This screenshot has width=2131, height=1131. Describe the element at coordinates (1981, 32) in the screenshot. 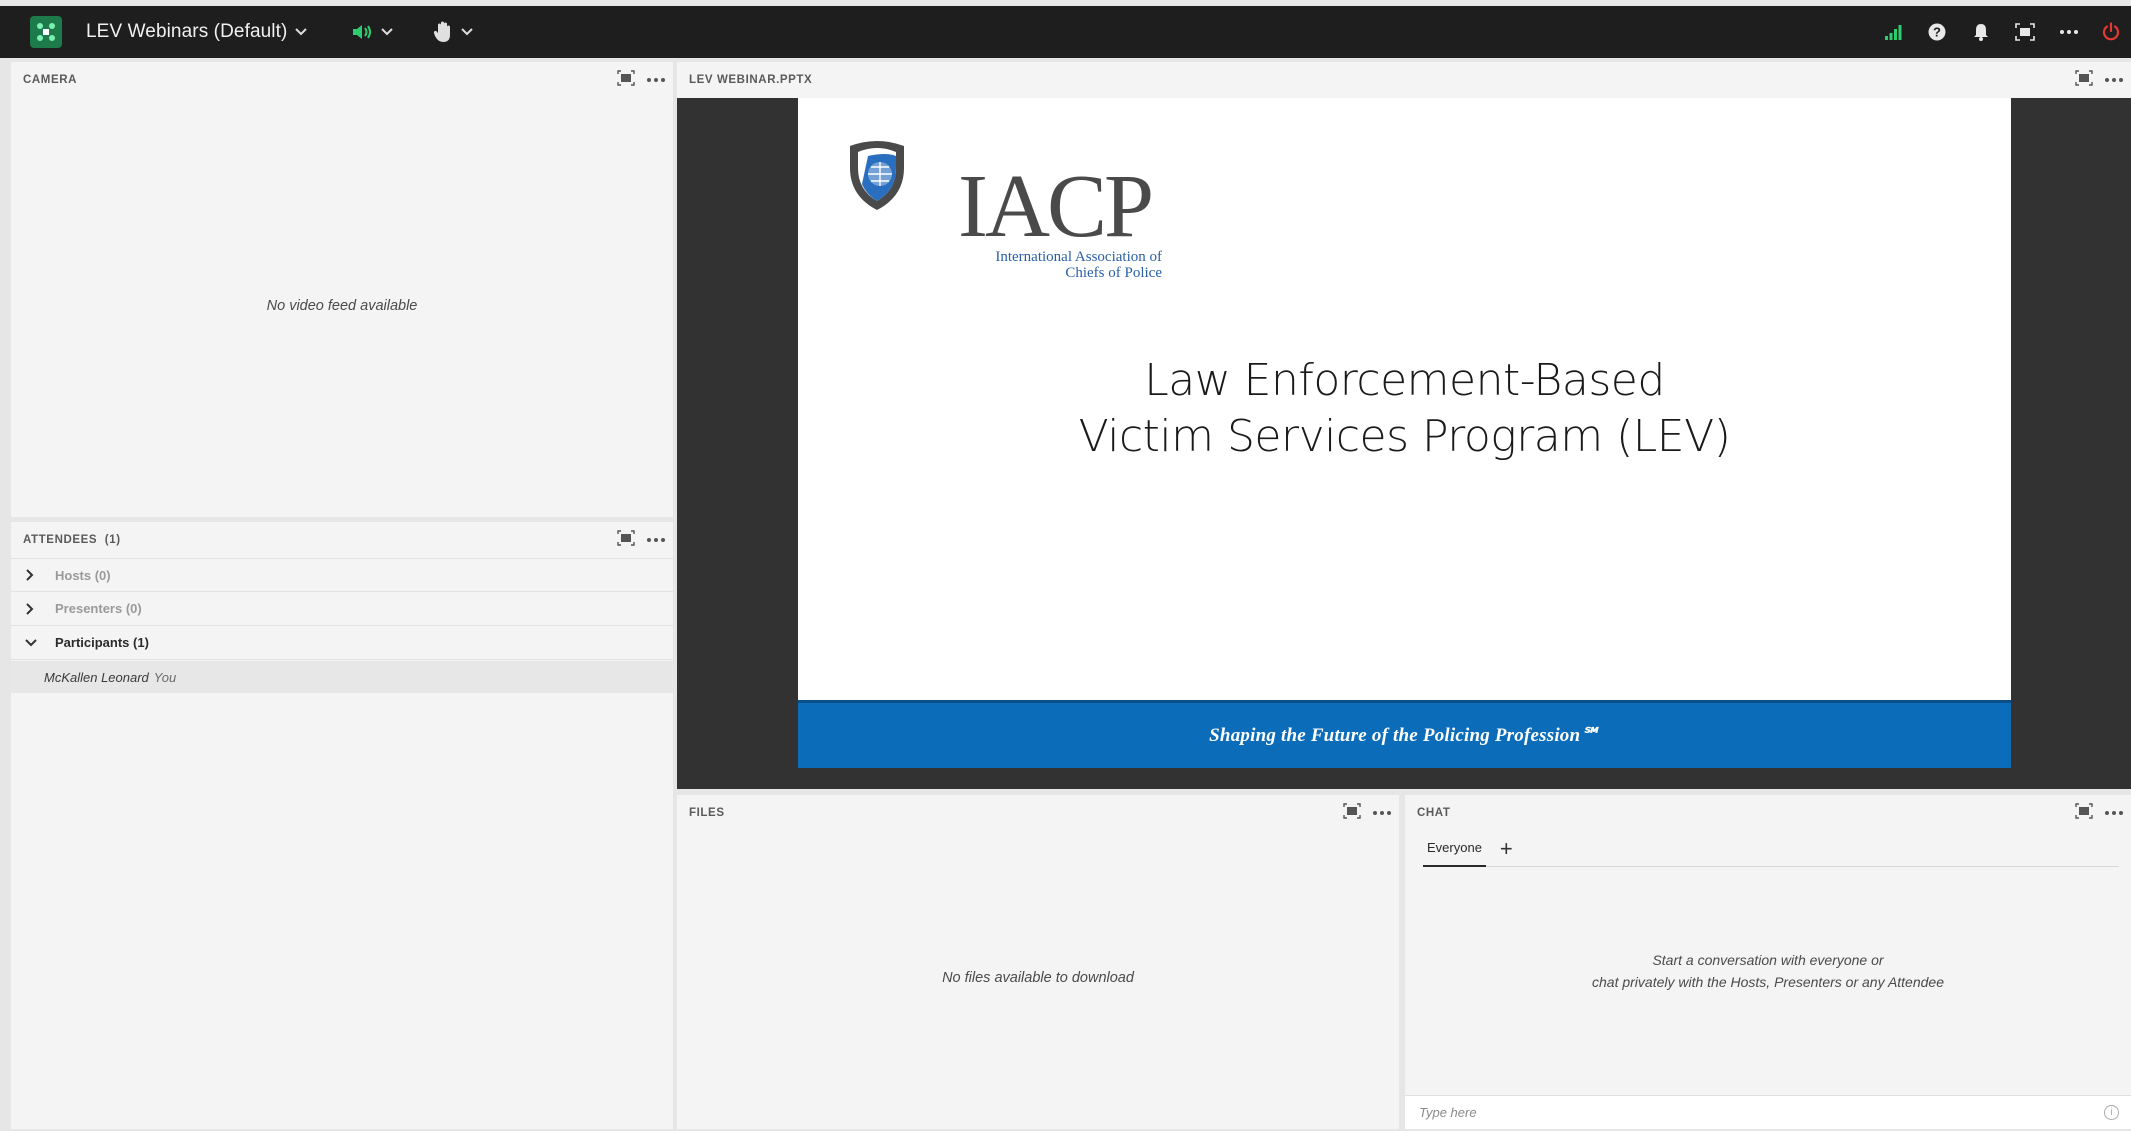

I see `notification-icon` at that location.